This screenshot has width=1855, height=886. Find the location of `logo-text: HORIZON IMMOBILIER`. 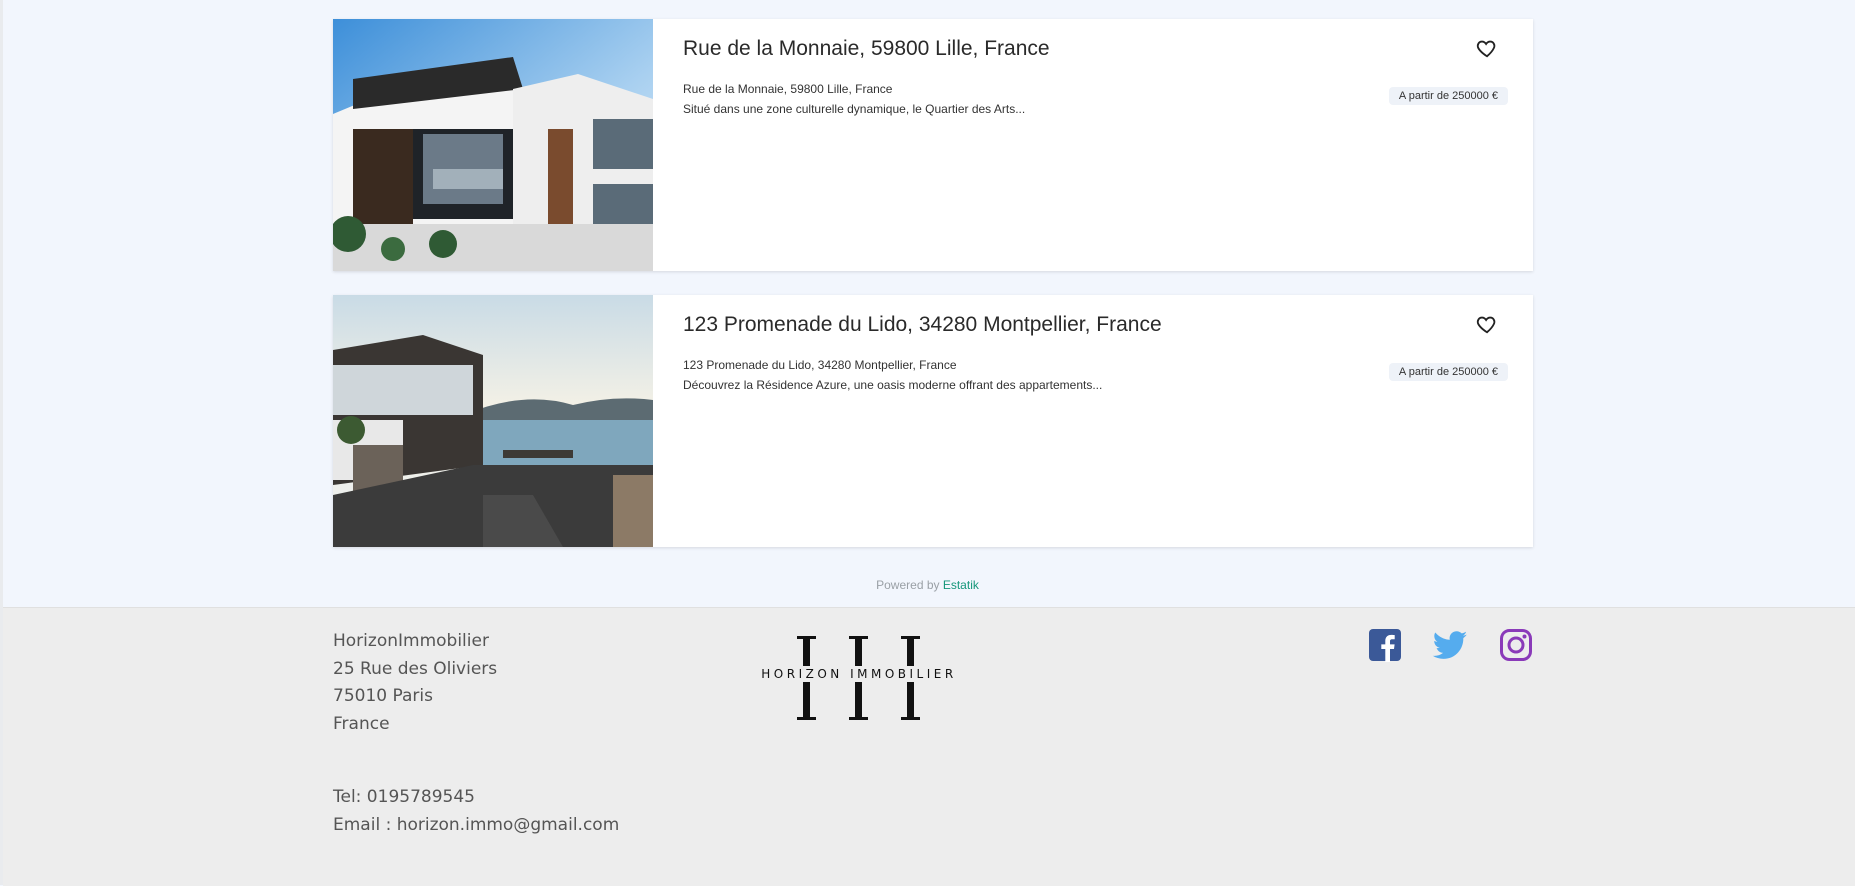

logo-text: HORIZON IMMOBILIER is located at coordinates (859, 674).